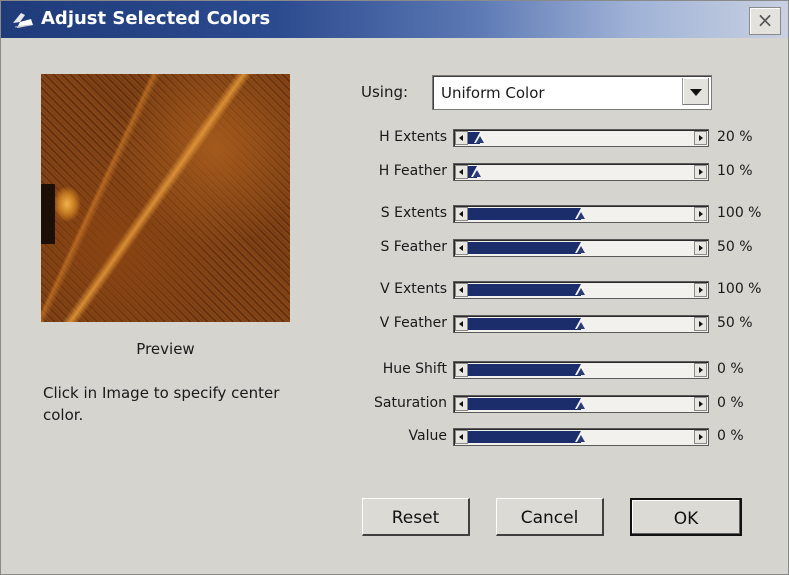 The height and width of the screenshot is (575, 789). What do you see at coordinates (695, 91) in the screenshot?
I see `chevron-down-icon` at bounding box center [695, 91].